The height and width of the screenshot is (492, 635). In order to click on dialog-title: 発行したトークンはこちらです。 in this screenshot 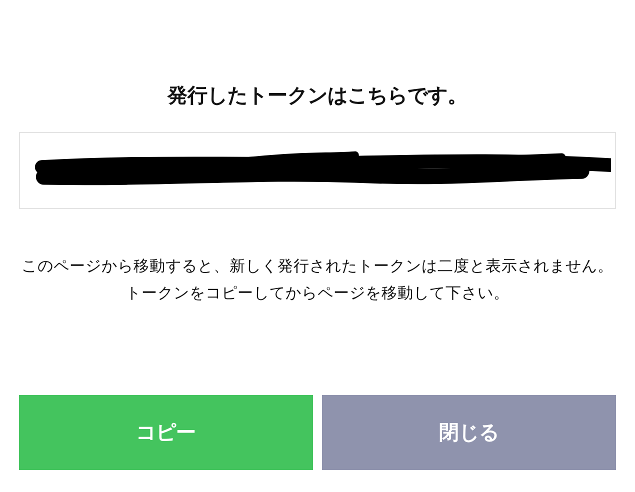, I will do `click(317, 95)`.